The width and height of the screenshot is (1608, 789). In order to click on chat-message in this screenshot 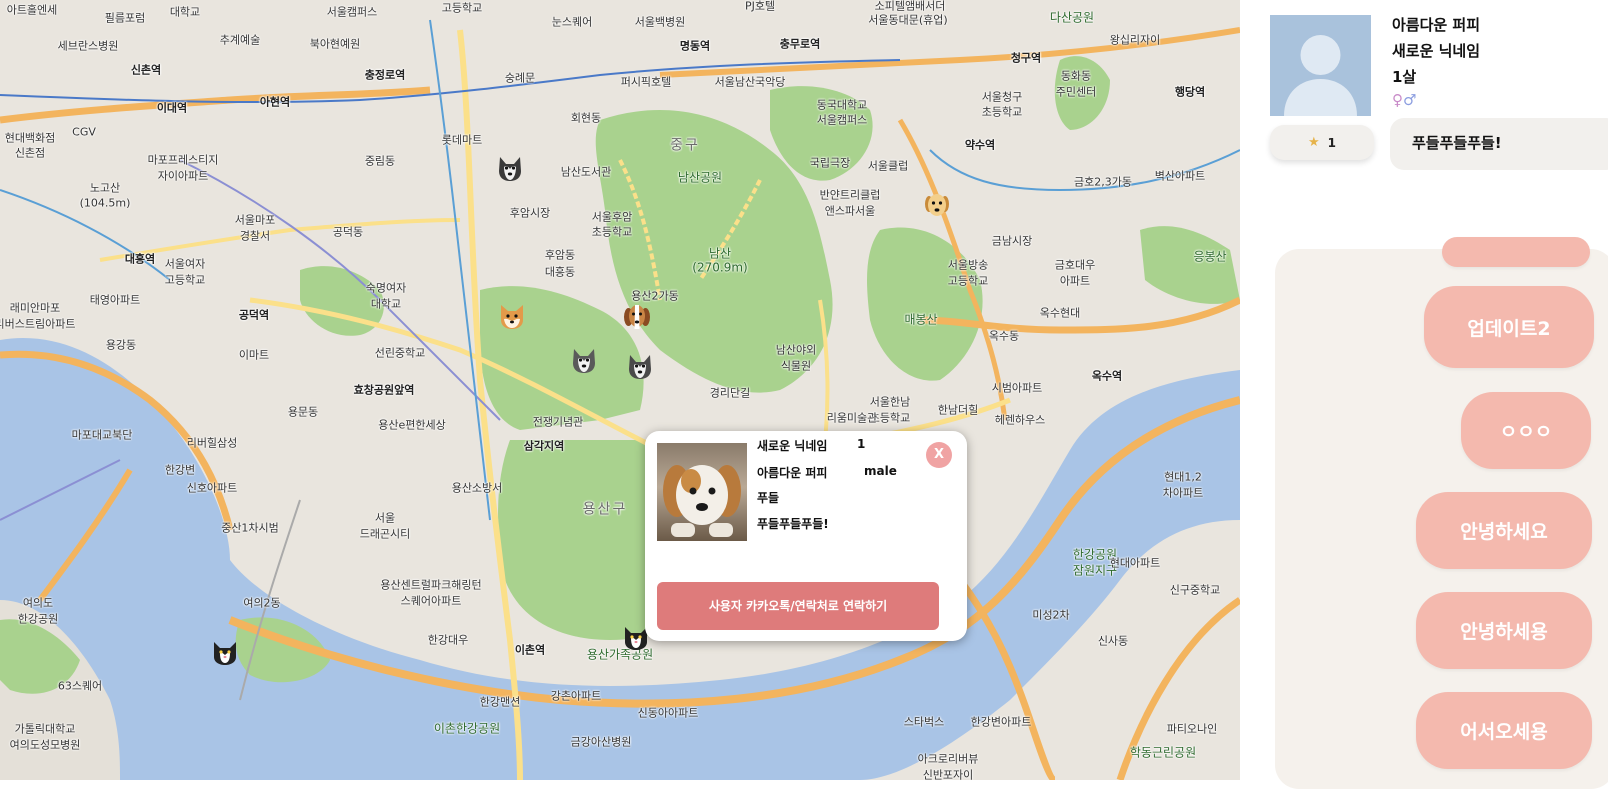, I will do `click(1516, 252)`.